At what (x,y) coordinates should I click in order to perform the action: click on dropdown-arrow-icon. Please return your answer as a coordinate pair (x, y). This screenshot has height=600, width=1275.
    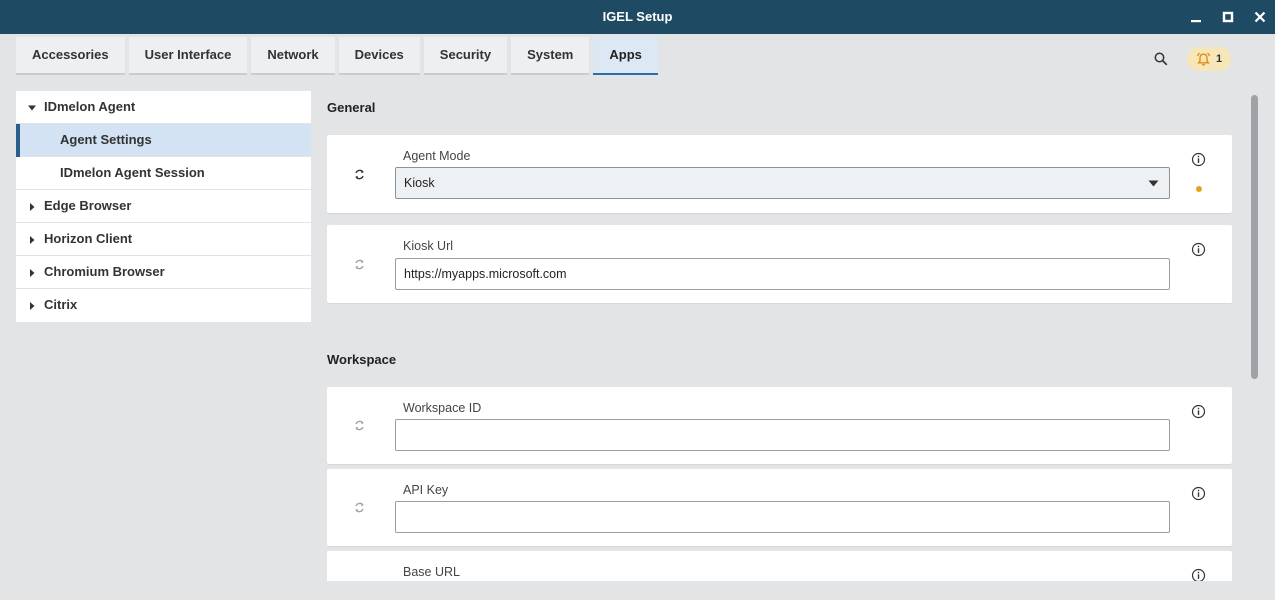
    Looking at the image, I should click on (1153, 183).